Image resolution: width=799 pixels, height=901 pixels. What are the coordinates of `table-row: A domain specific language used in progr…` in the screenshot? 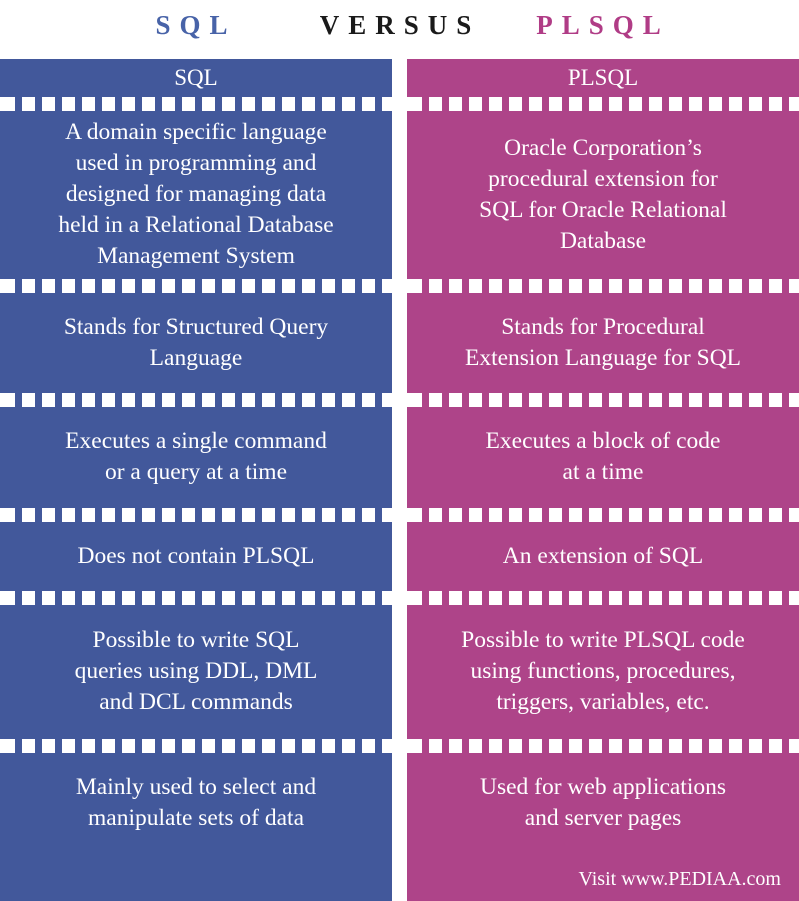 It's located at (196, 195).